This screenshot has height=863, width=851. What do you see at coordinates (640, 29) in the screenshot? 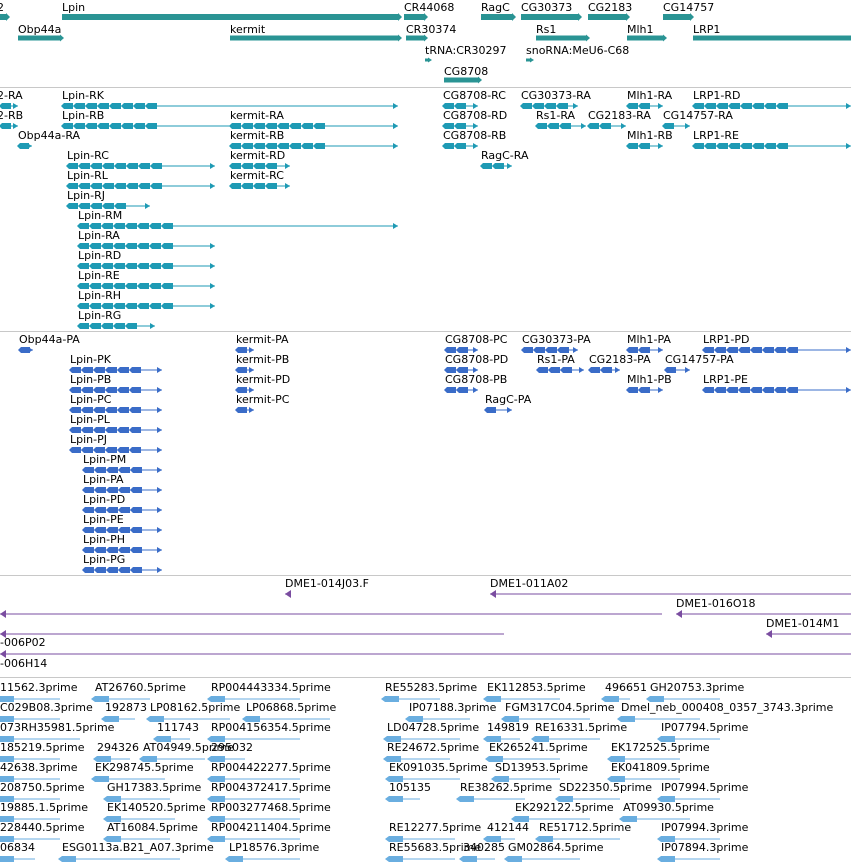
I see `feature-label: Mlh1` at bounding box center [640, 29].